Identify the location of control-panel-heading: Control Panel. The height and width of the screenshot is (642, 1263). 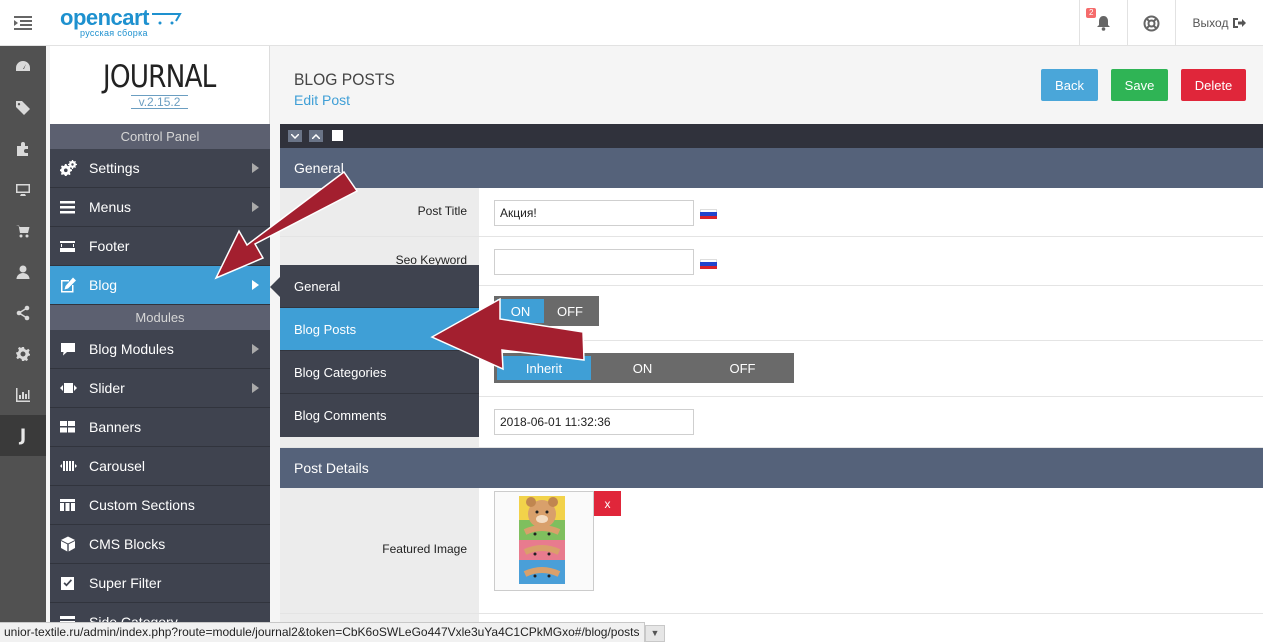
(160, 136).